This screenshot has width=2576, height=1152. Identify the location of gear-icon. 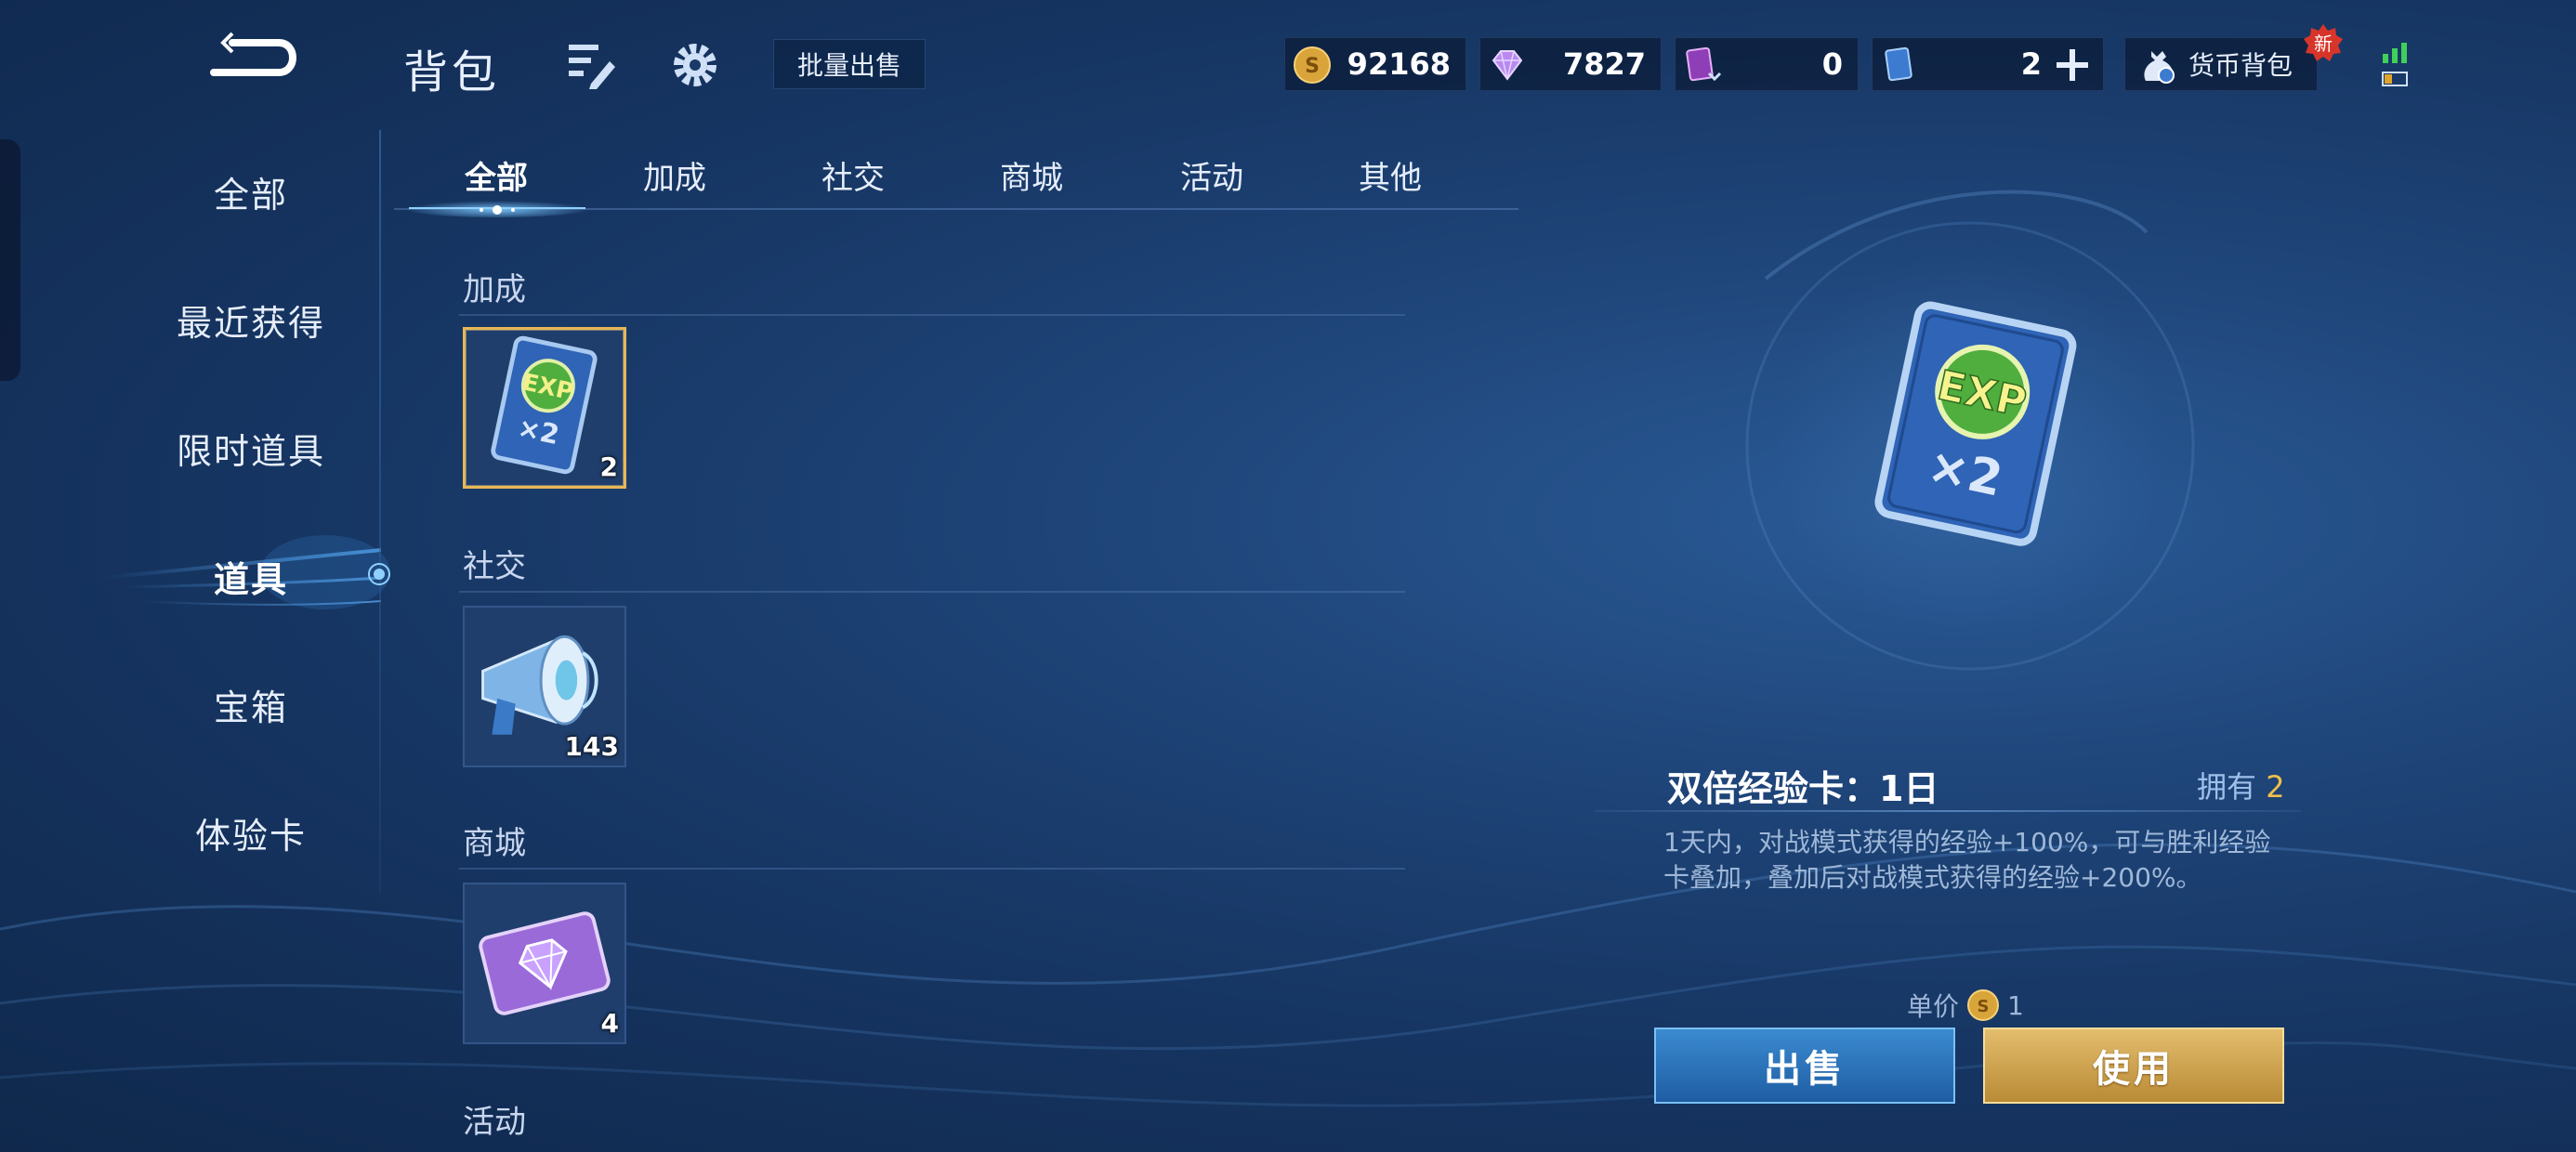
(695, 65).